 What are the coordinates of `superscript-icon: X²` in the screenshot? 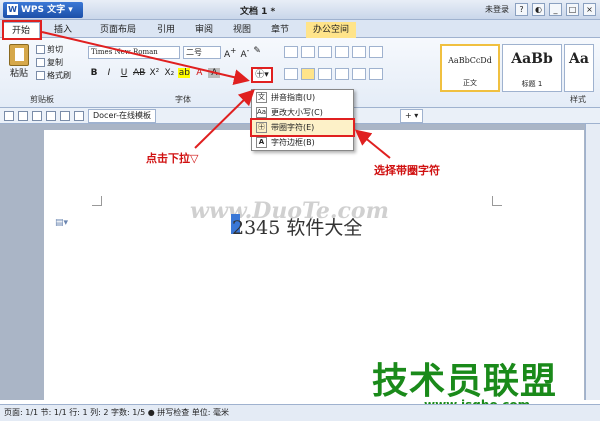 It's located at (154, 73).